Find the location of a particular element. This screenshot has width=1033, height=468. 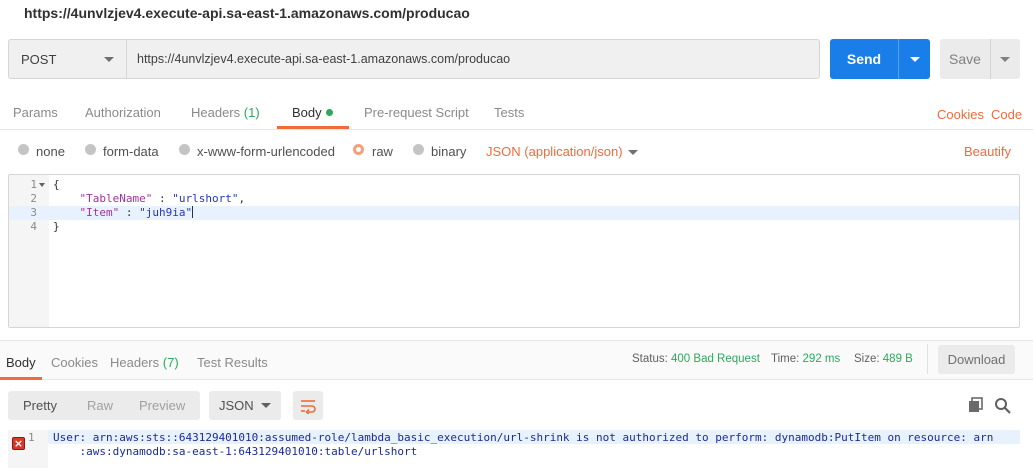

download-button: Download is located at coordinates (976, 359).